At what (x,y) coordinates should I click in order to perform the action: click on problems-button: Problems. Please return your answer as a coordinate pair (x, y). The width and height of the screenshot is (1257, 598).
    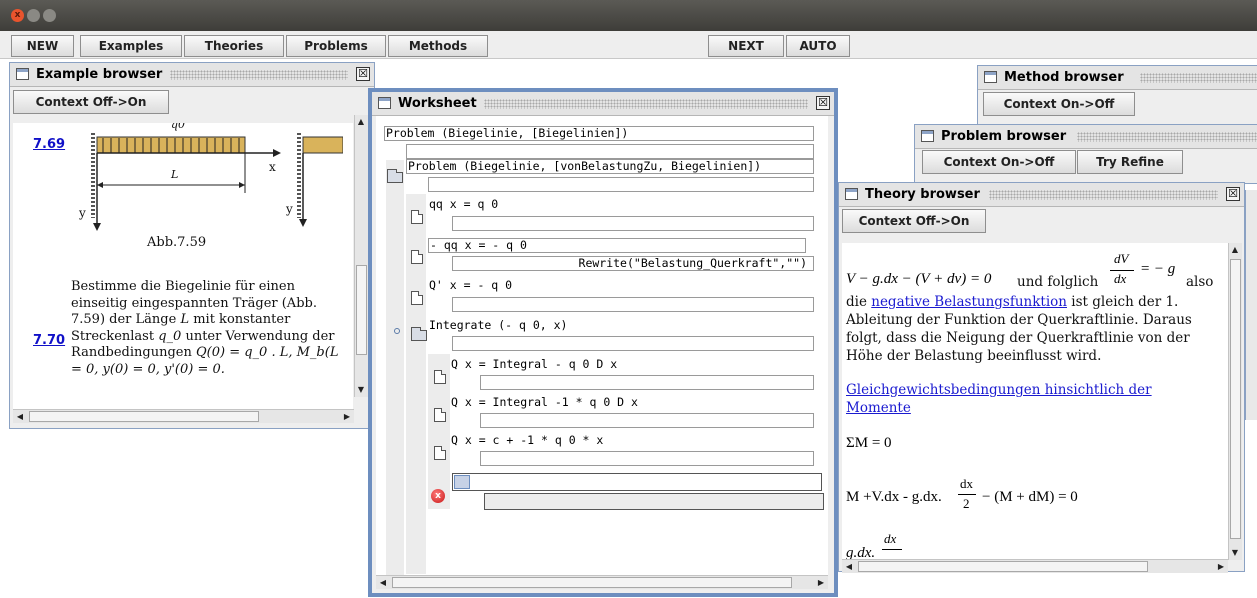
    Looking at the image, I should click on (336, 46).